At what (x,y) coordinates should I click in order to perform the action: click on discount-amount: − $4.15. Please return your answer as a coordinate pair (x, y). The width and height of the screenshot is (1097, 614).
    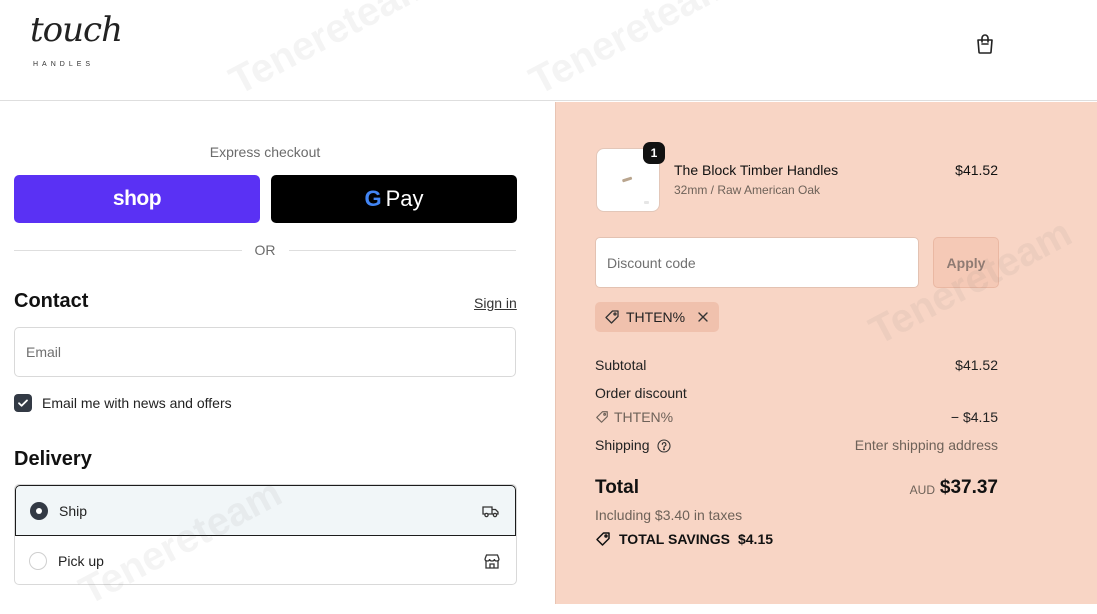
    Looking at the image, I should click on (974, 417).